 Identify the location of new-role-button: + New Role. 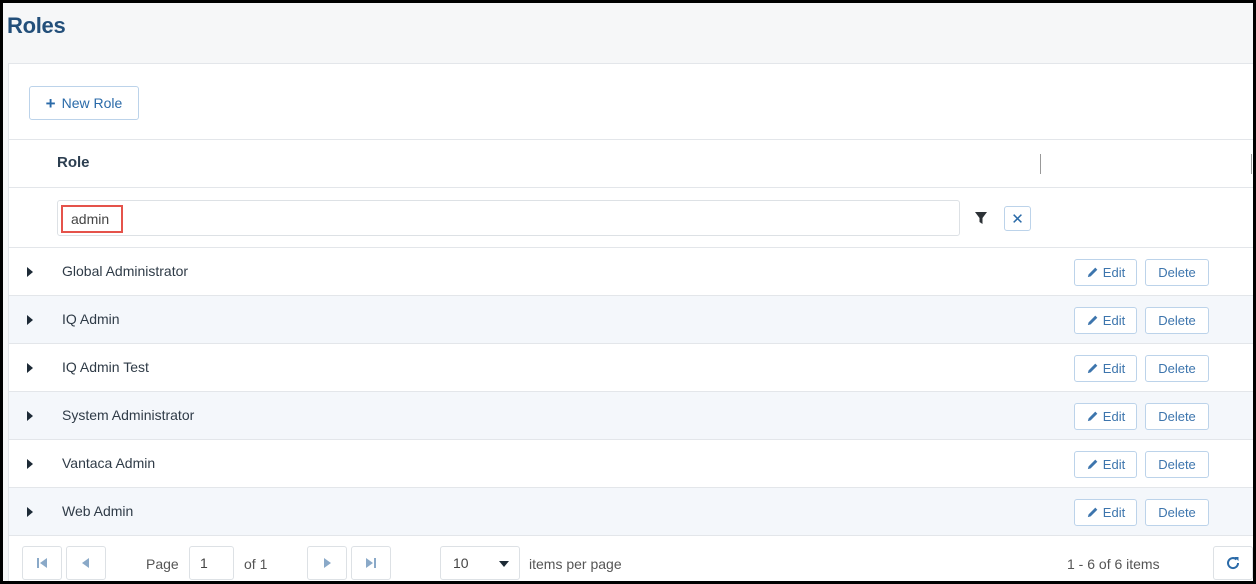
(84, 103).